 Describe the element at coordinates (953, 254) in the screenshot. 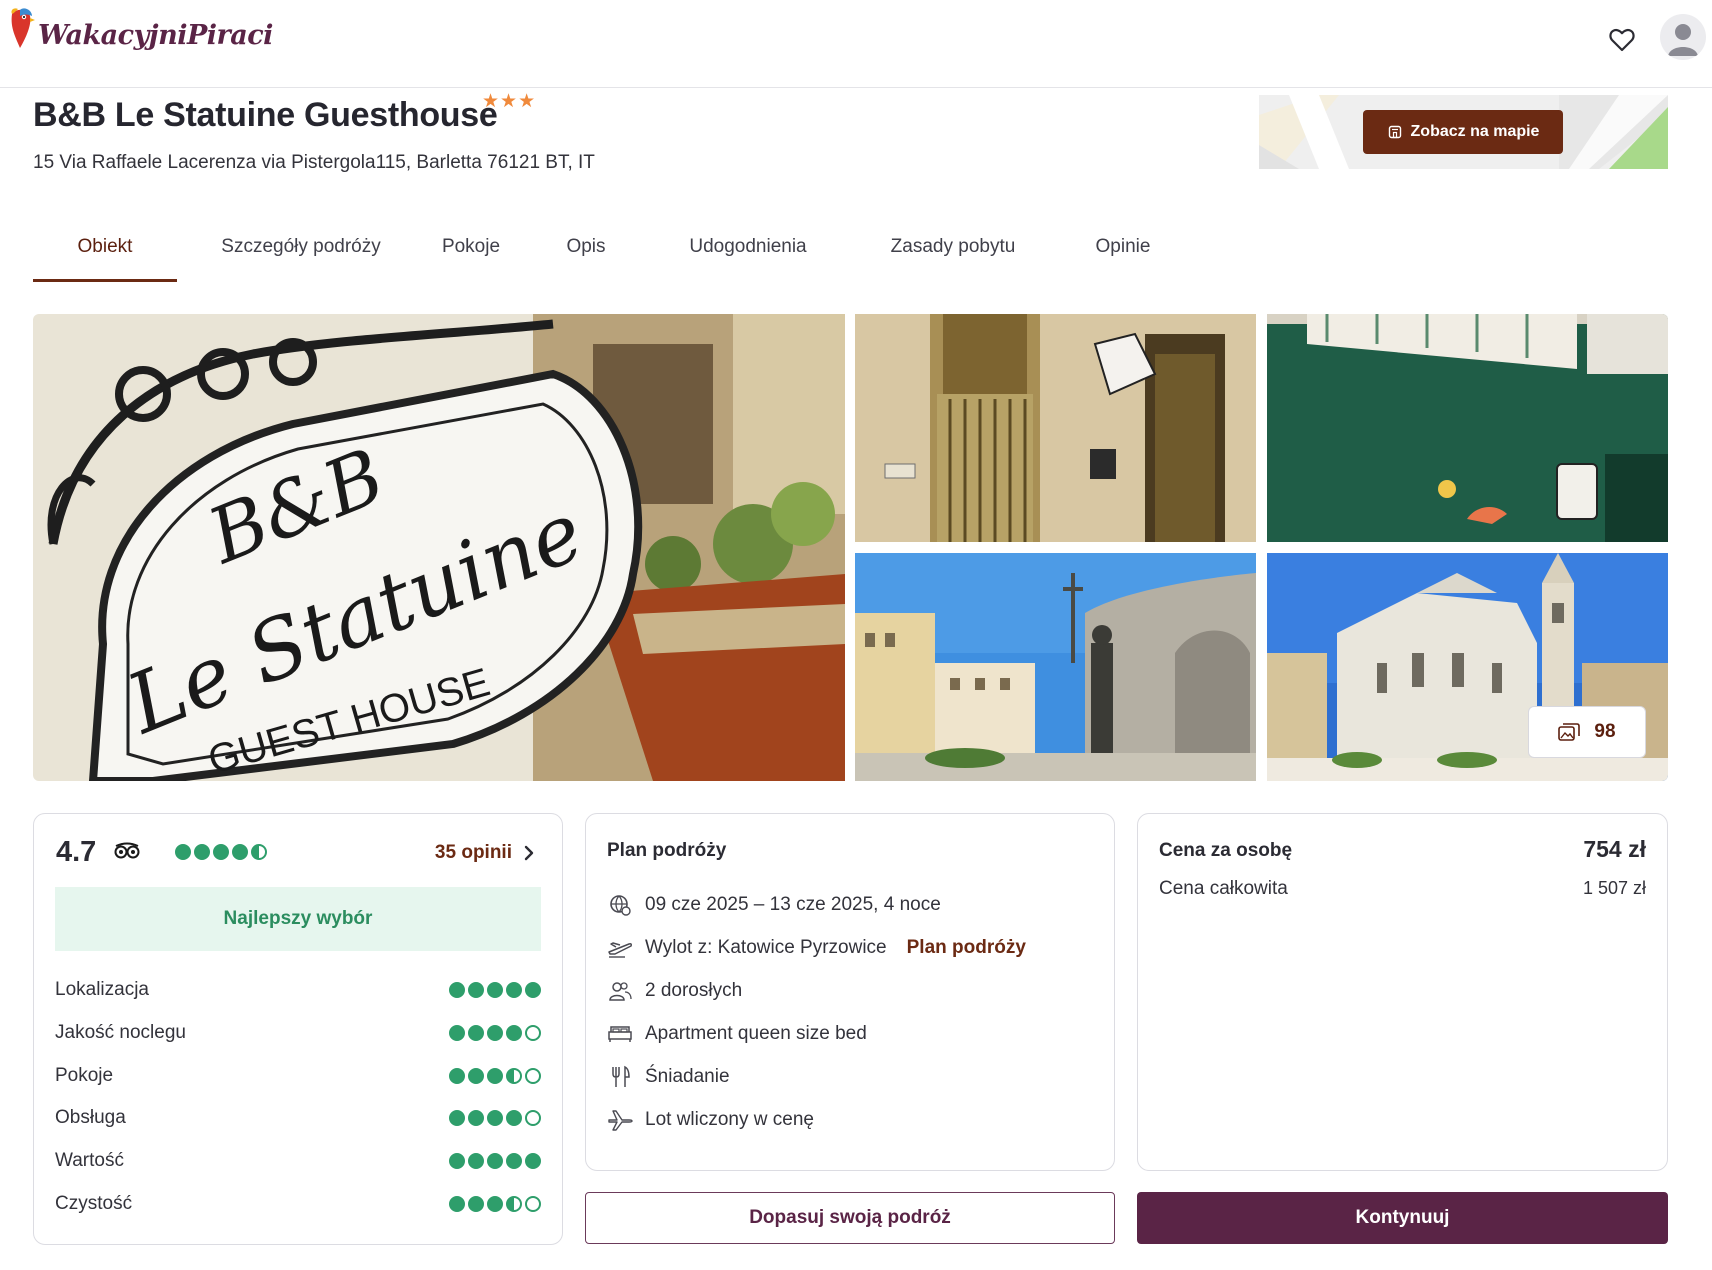

I see `tab-zasady-pobytu: Zasady pobytu` at that location.